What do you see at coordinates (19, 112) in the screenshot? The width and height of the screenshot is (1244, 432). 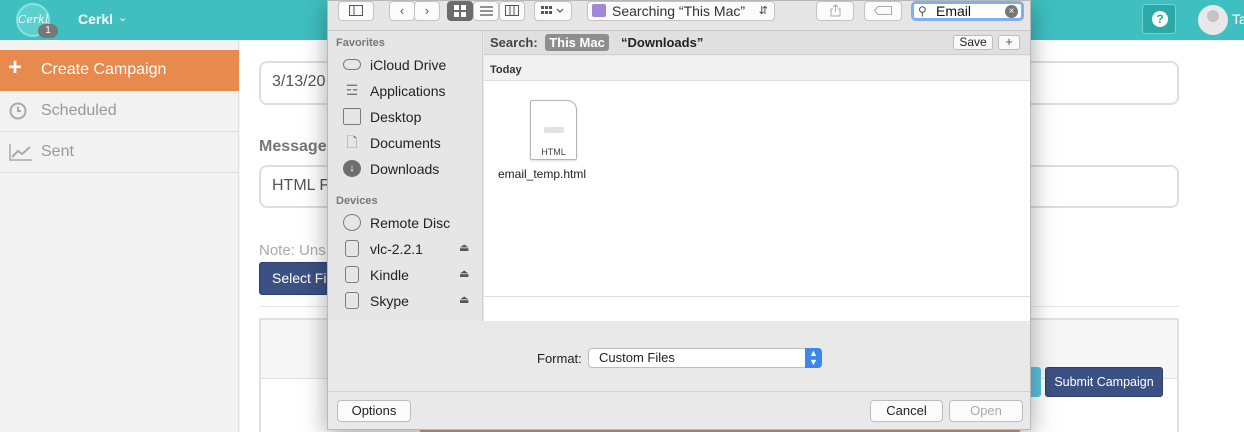 I see `clock-icon` at bounding box center [19, 112].